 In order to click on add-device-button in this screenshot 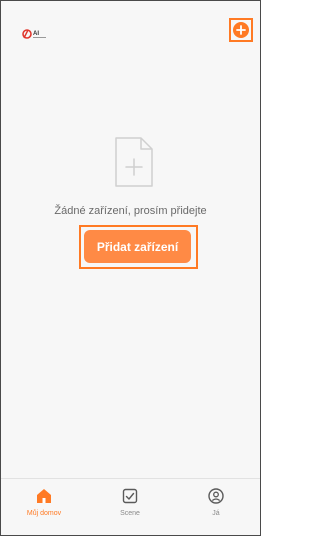, I will do `click(241, 30)`.